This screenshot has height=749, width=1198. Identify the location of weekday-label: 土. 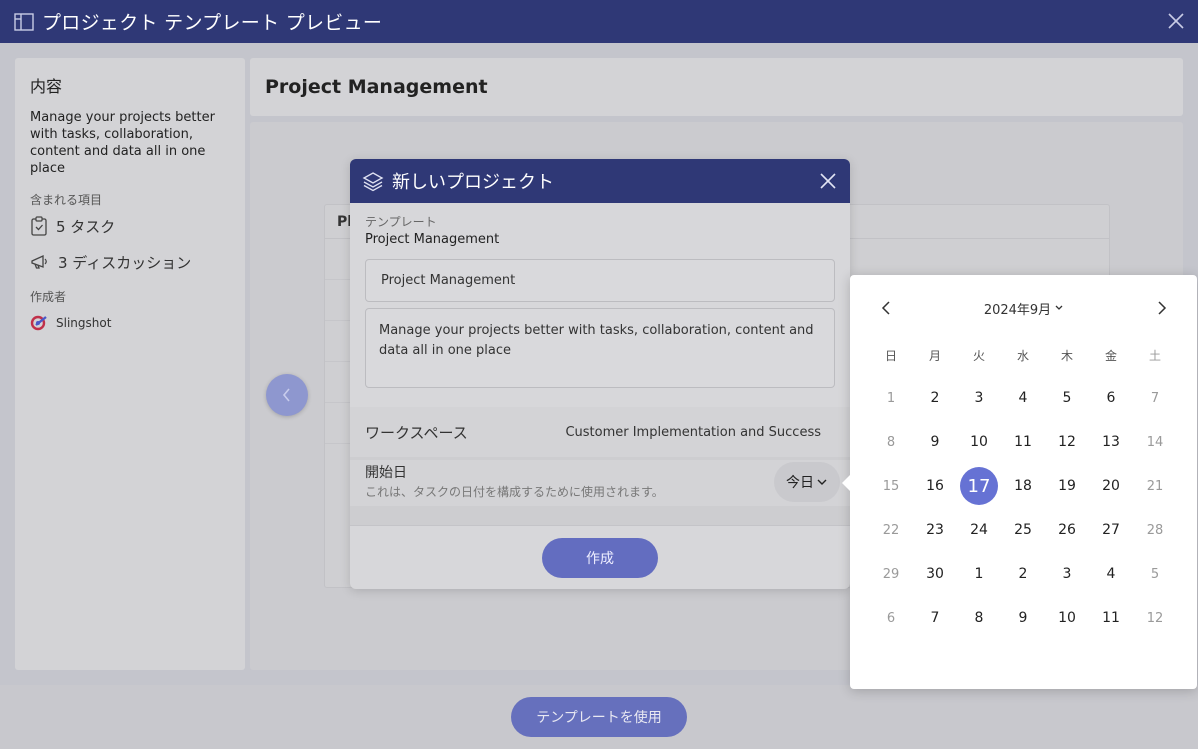
(1154, 356).